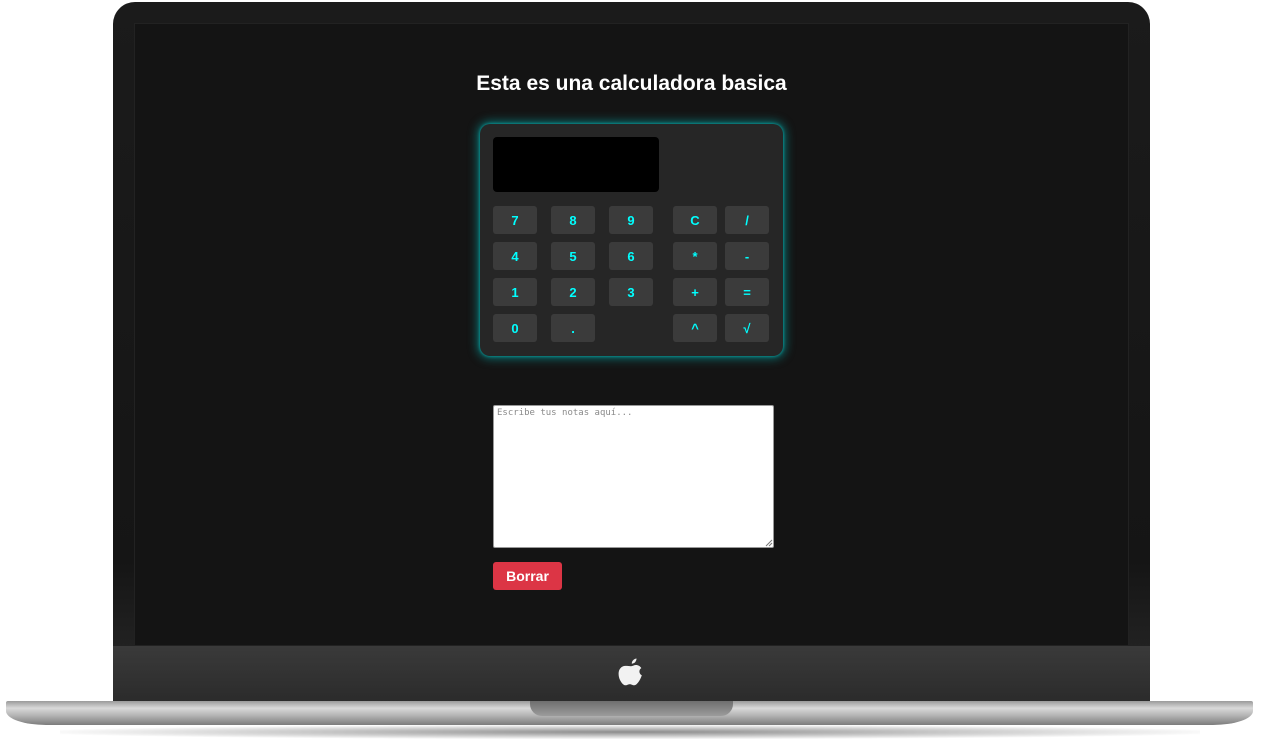 The image size is (1263, 746). What do you see at coordinates (747, 292) in the screenshot?
I see `key-equals: =` at bounding box center [747, 292].